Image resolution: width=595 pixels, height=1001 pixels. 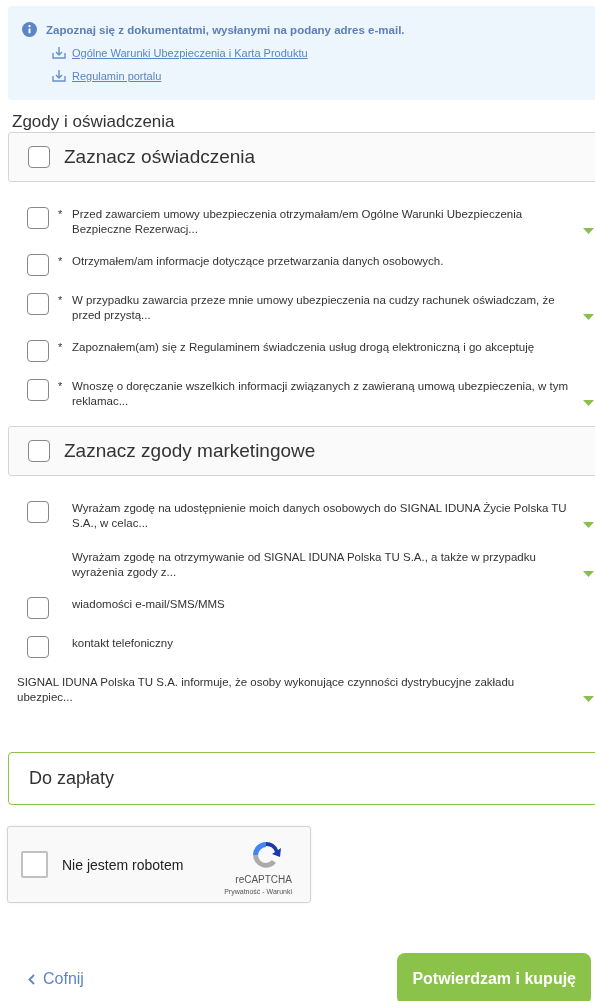 I want to click on consent-text: Otrzymałem/am informacje dotyczące przetwarzania danych osobowych., so click(x=258, y=261).